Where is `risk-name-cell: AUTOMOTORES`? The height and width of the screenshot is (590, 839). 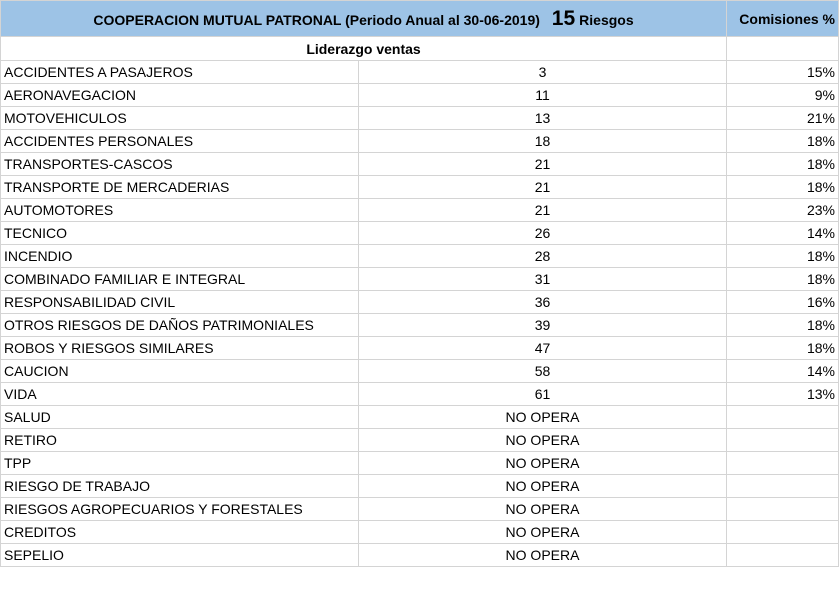 risk-name-cell: AUTOMOTORES is located at coordinates (179, 210).